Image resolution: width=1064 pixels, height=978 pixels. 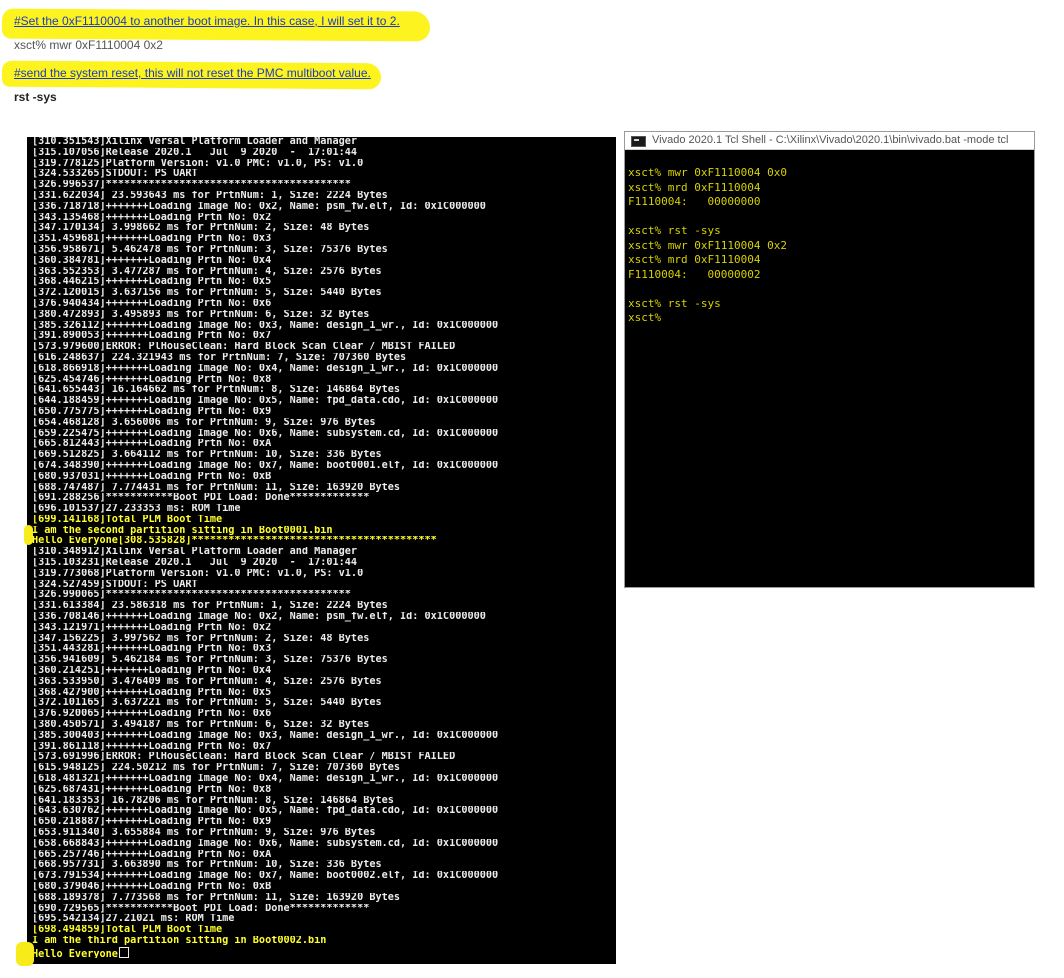 What do you see at coordinates (152, 746) in the screenshot?
I see `console-line: [391.861118]+++++++Loading Prtn No: 0x7` at bounding box center [152, 746].